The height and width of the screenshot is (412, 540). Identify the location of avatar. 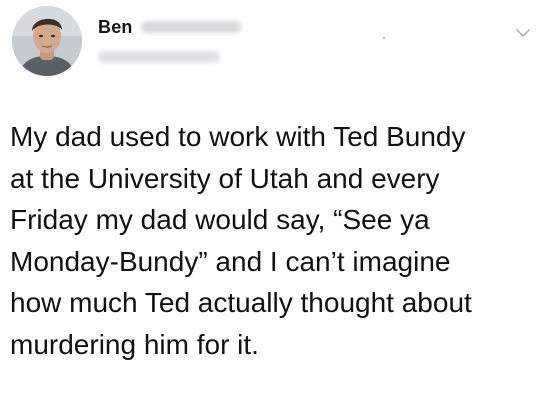
(47, 41).